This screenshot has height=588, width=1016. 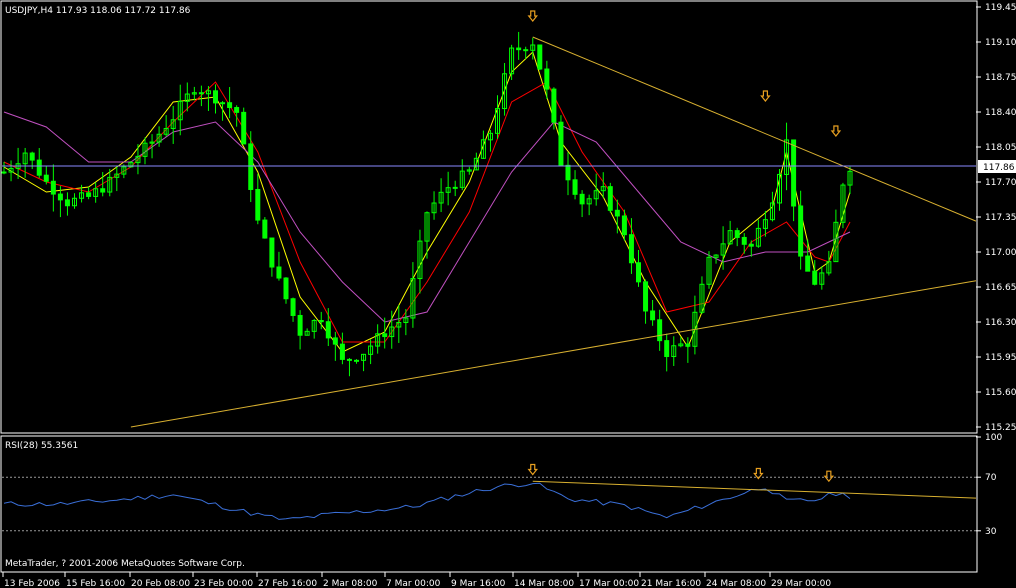 I want to click on time-tick-label: 20 Feb 08:00, so click(x=160, y=583).